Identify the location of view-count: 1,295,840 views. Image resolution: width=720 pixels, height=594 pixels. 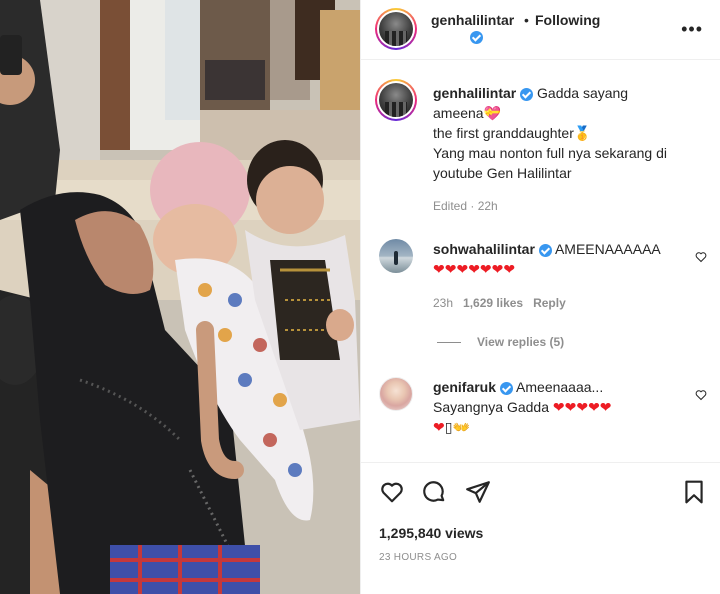
(431, 533).